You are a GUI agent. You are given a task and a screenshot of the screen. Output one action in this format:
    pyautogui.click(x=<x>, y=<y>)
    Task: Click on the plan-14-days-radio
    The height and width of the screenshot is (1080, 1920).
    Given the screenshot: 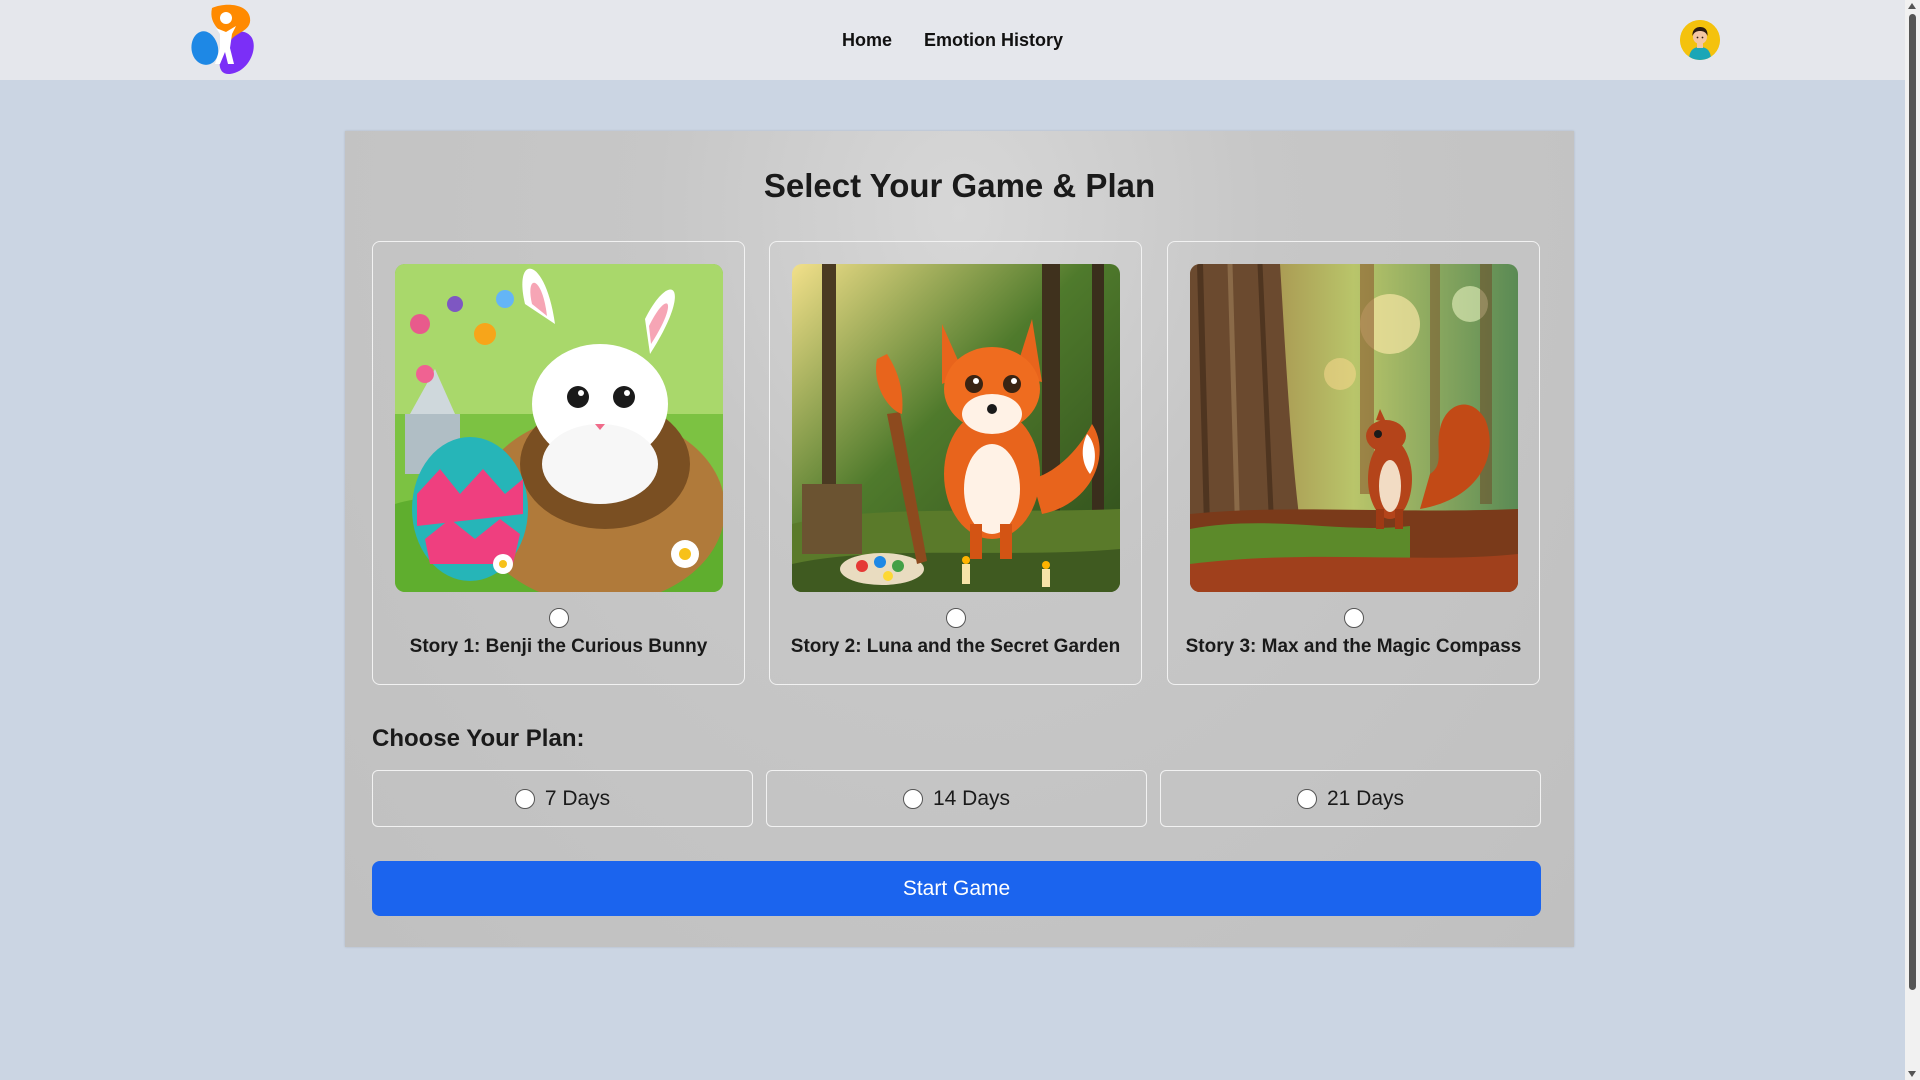 What is the action you would take?
    pyautogui.click(x=912, y=798)
    